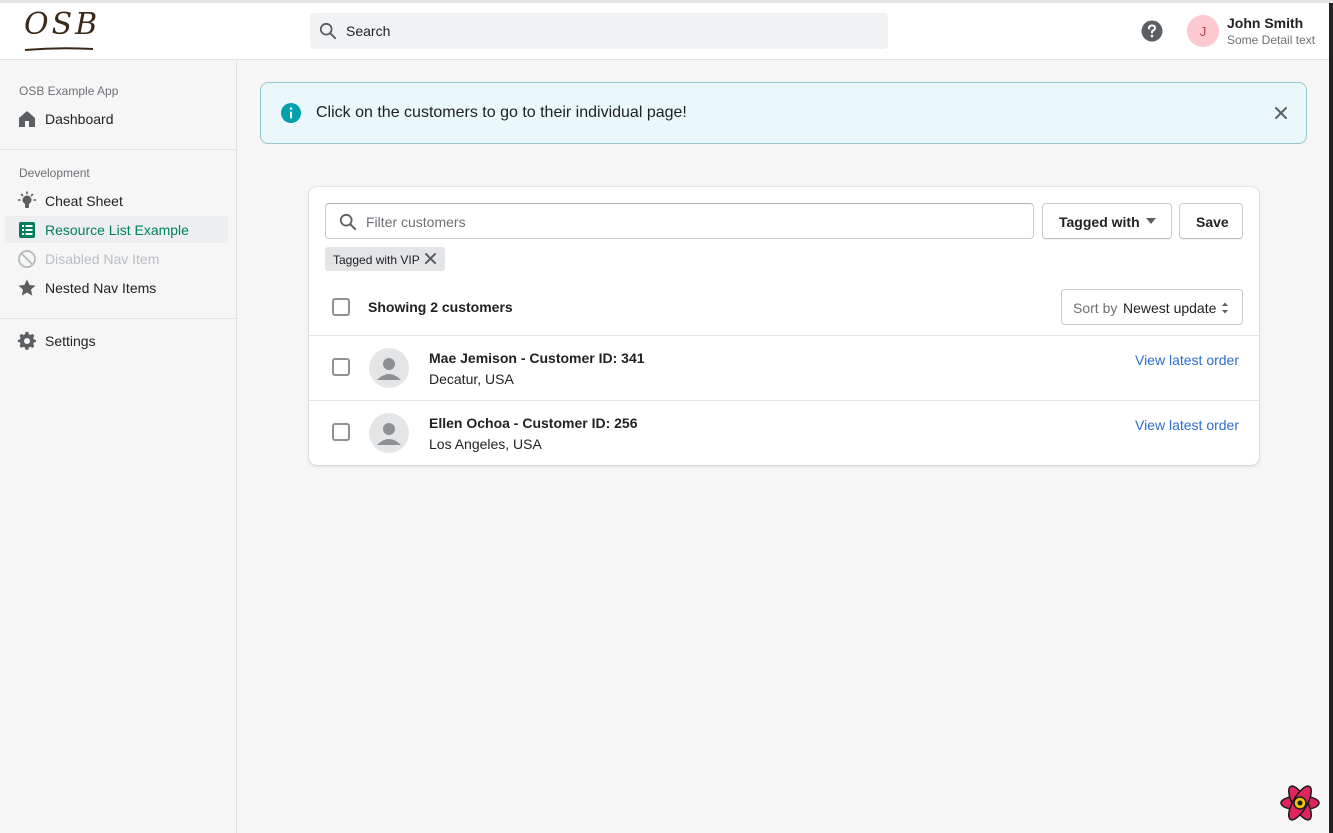 This screenshot has width=1333, height=833. What do you see at coordinates (1281, 113) in the screenshot?
I see `close-icon` at bounding box center [1281, 113].